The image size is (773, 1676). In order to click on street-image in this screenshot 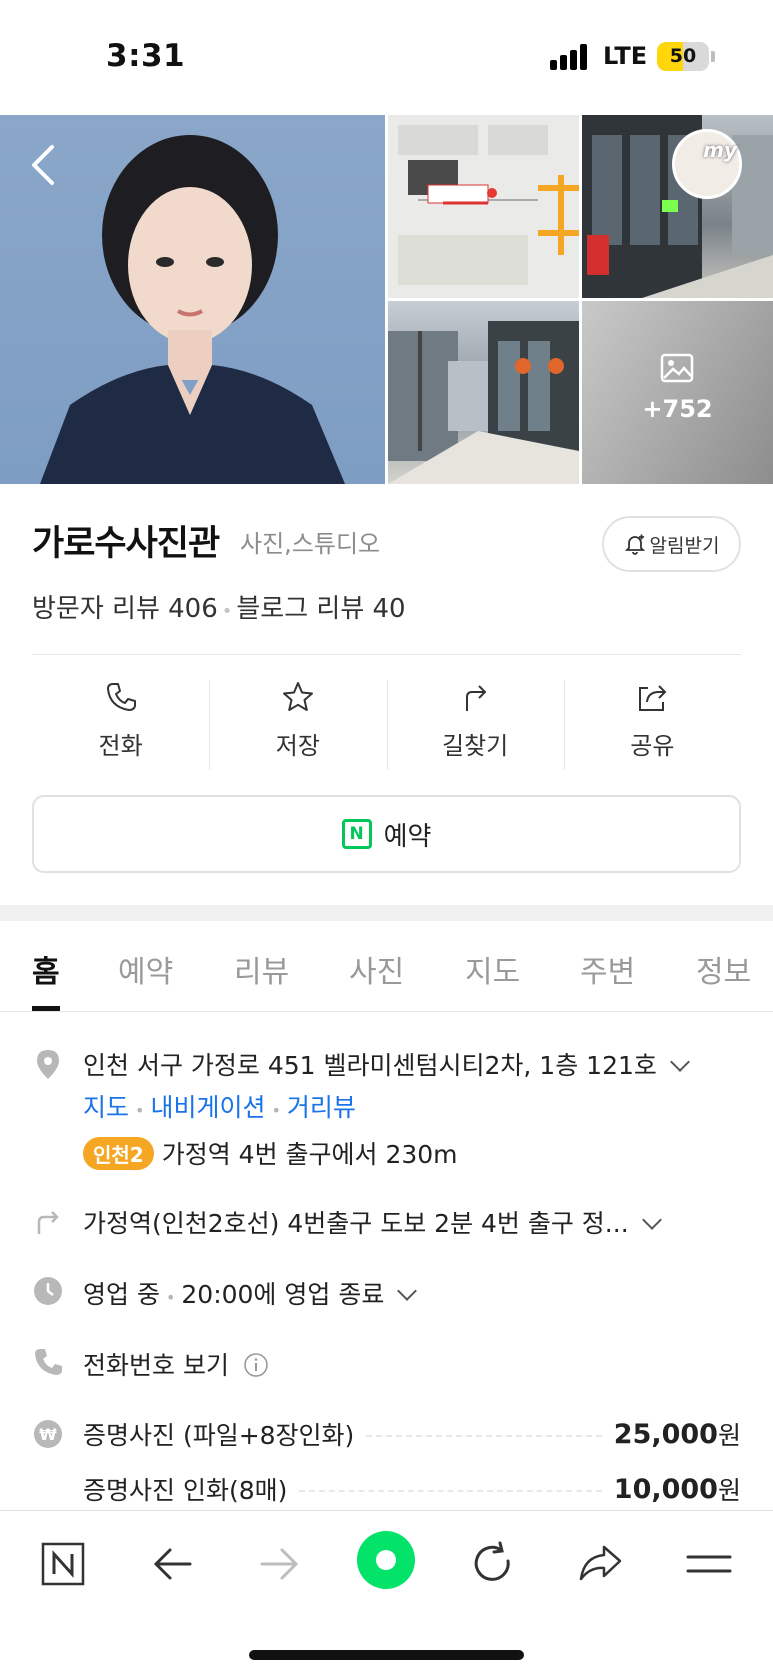, I will do `click(483, 402)`.